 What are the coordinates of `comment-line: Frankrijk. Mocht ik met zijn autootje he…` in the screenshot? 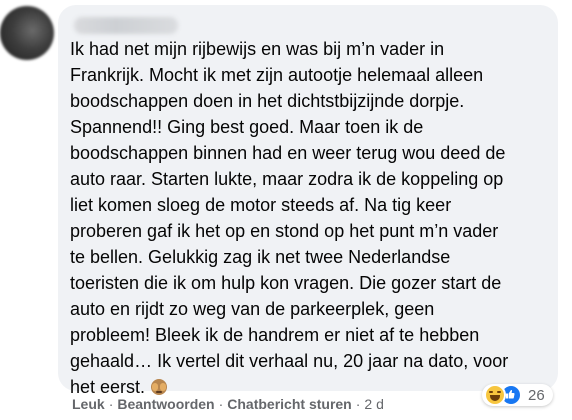 It's located at (277, 75).